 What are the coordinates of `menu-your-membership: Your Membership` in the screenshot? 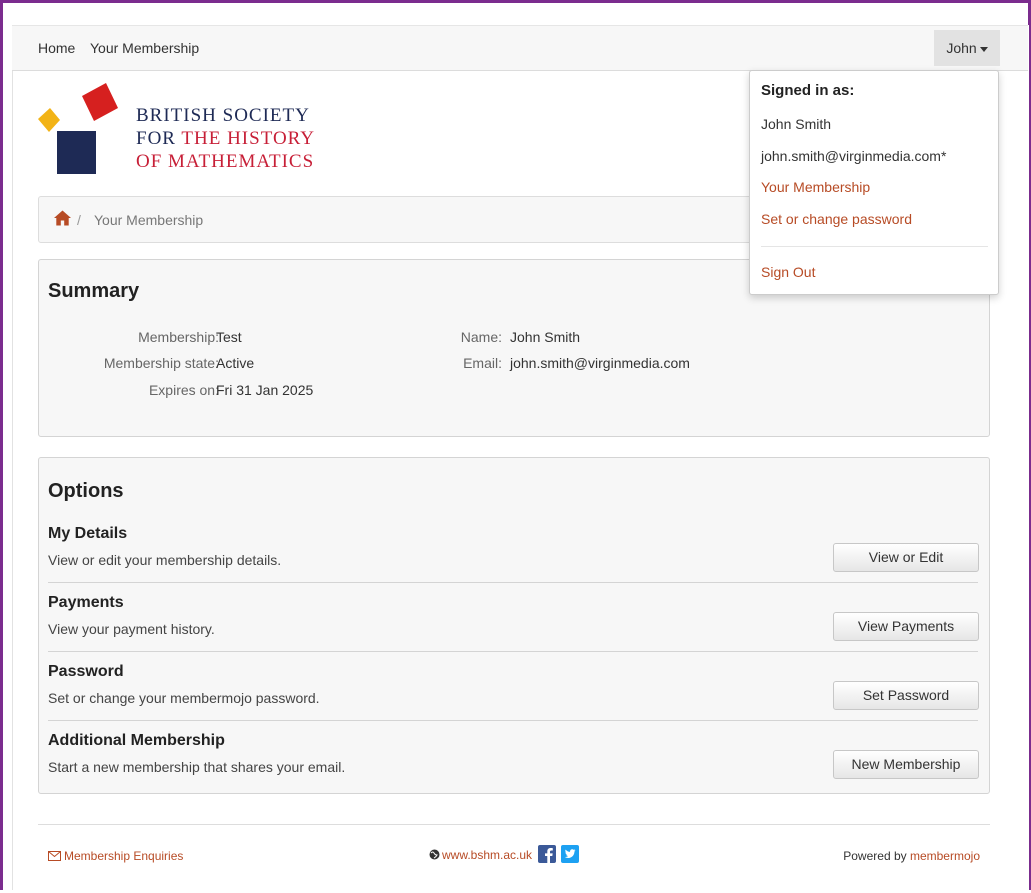 It's located at (815, 187).